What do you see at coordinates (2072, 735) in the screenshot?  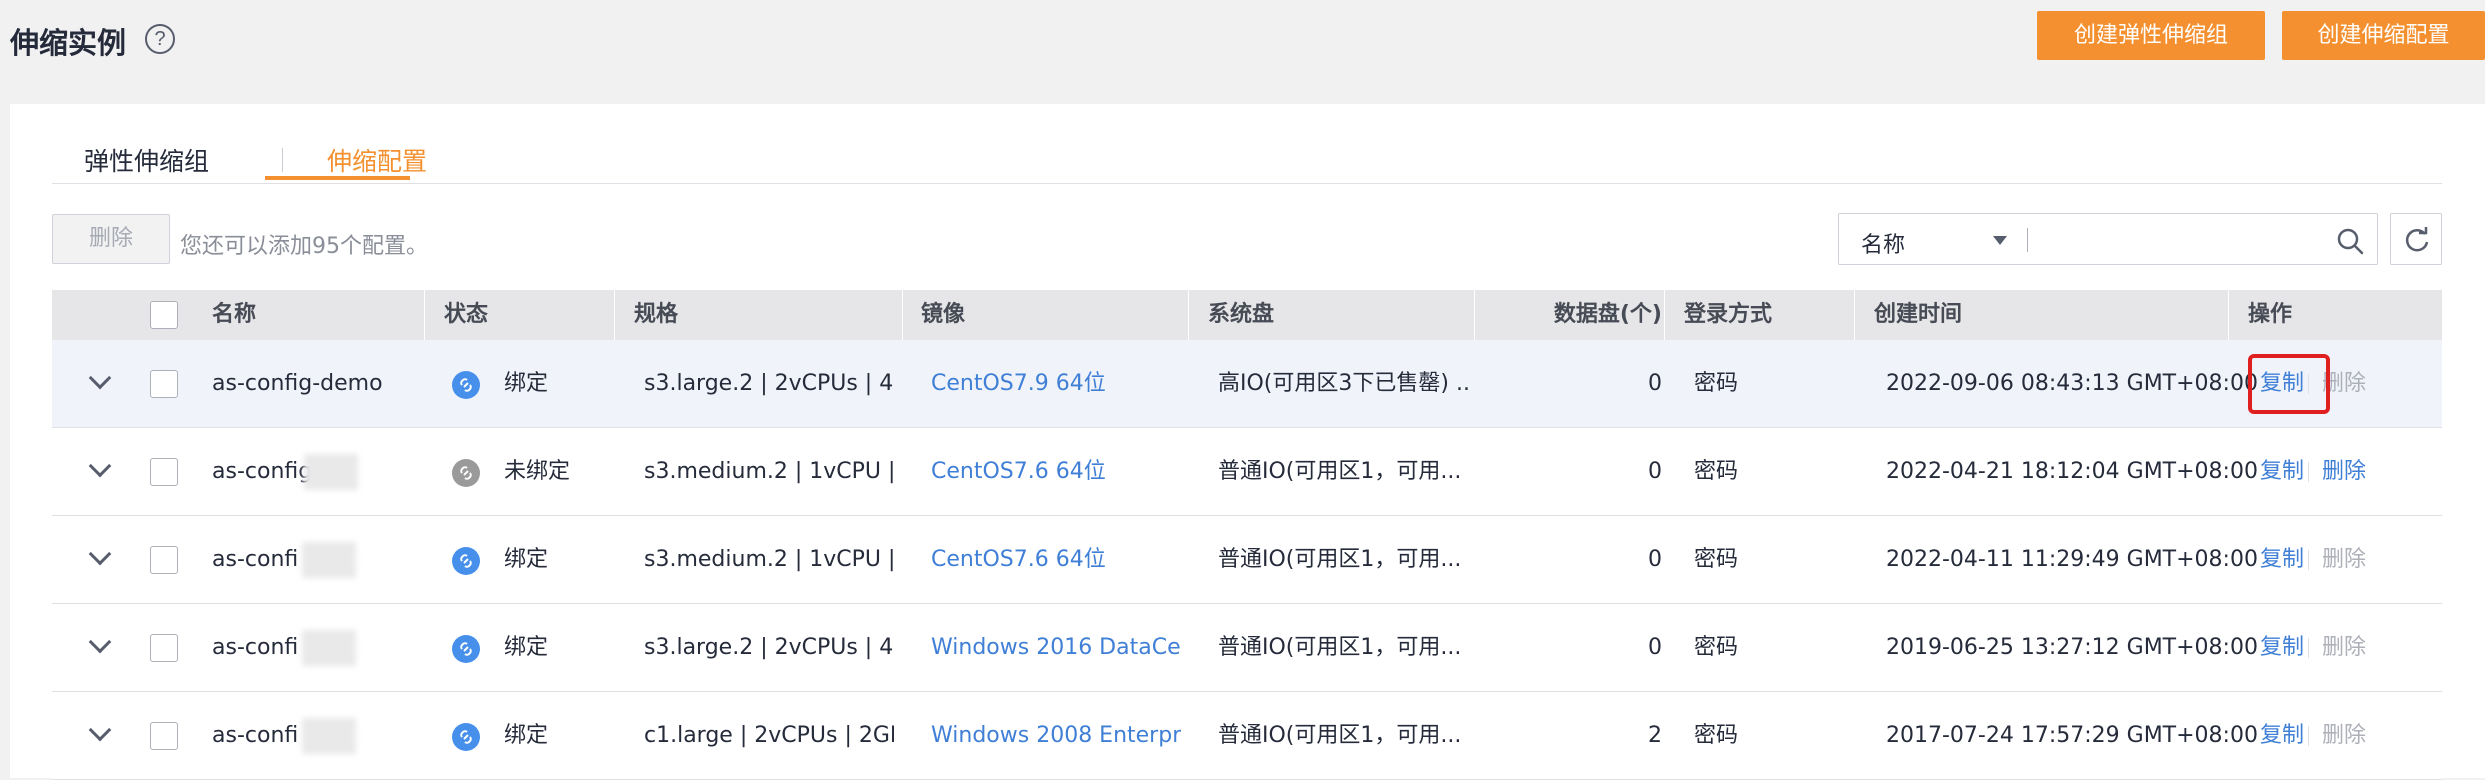 I see `created-time: 2017-07-24 17:57:29 GMT+08:00` at bounding box center [2072, 735].